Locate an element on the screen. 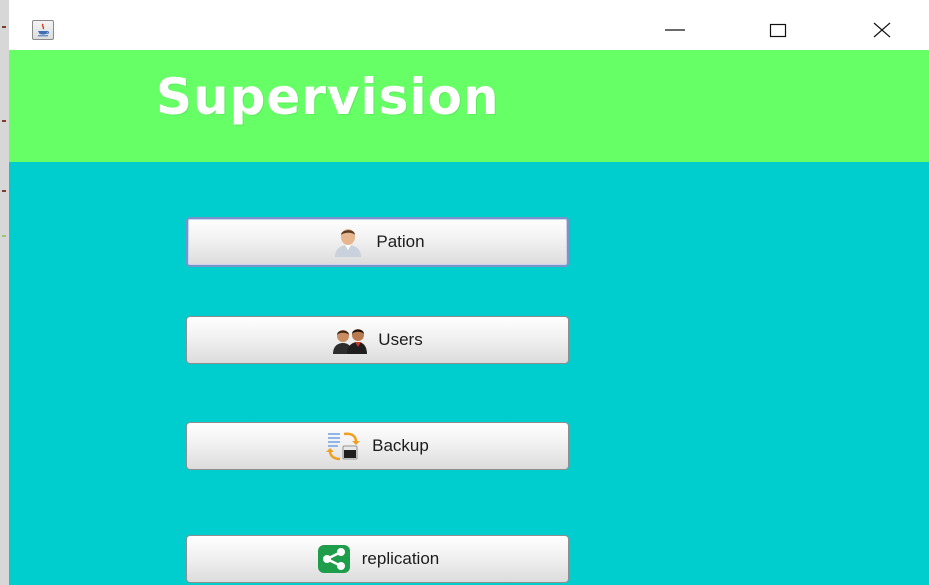  replication-label: replication is located at coordinates (400, 558).